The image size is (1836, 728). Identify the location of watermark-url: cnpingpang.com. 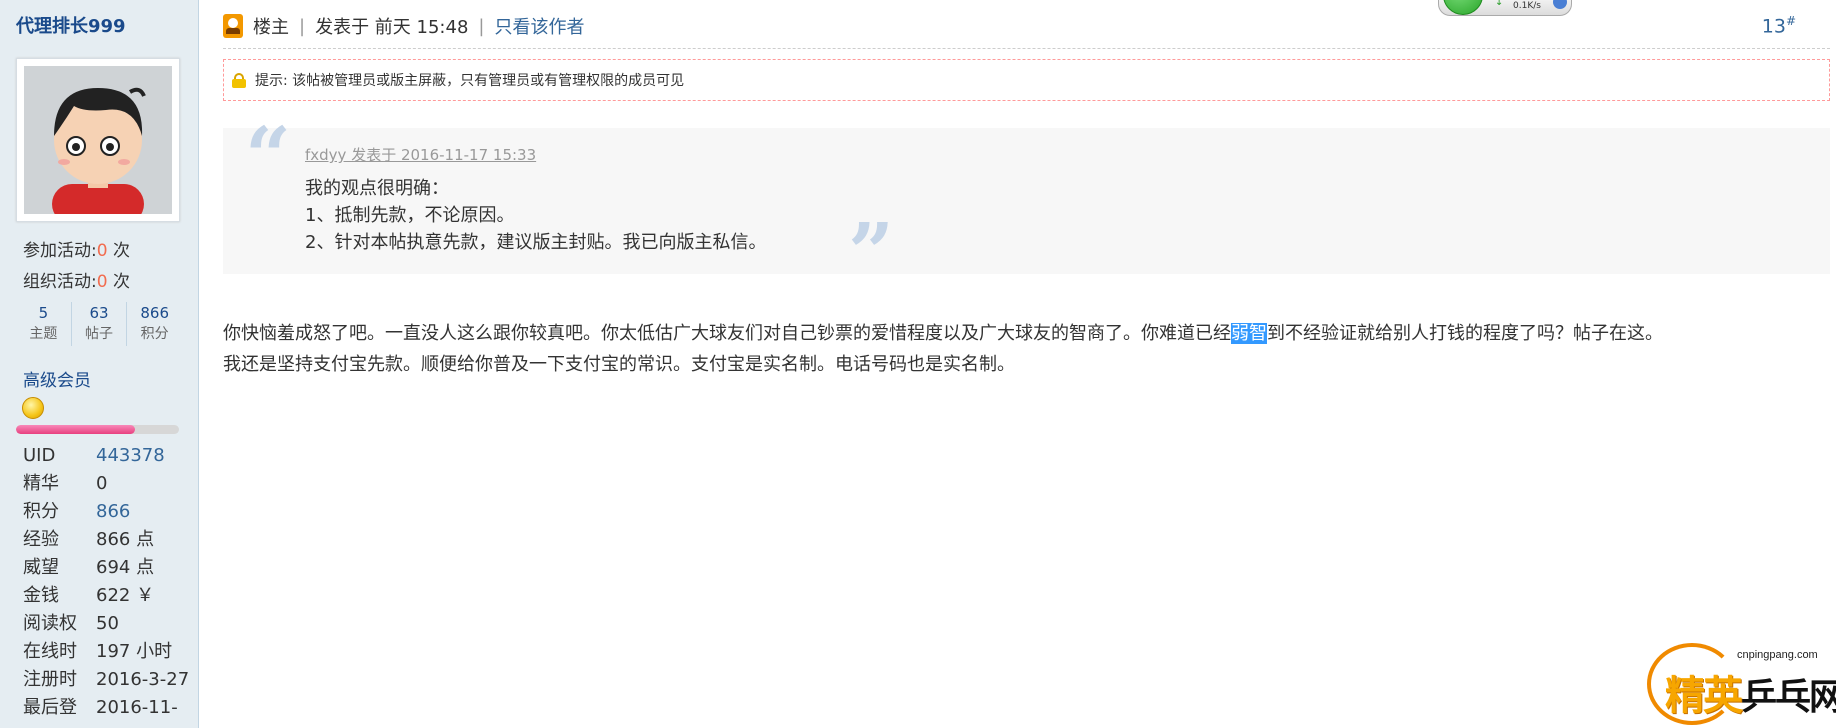
(1777, 655).